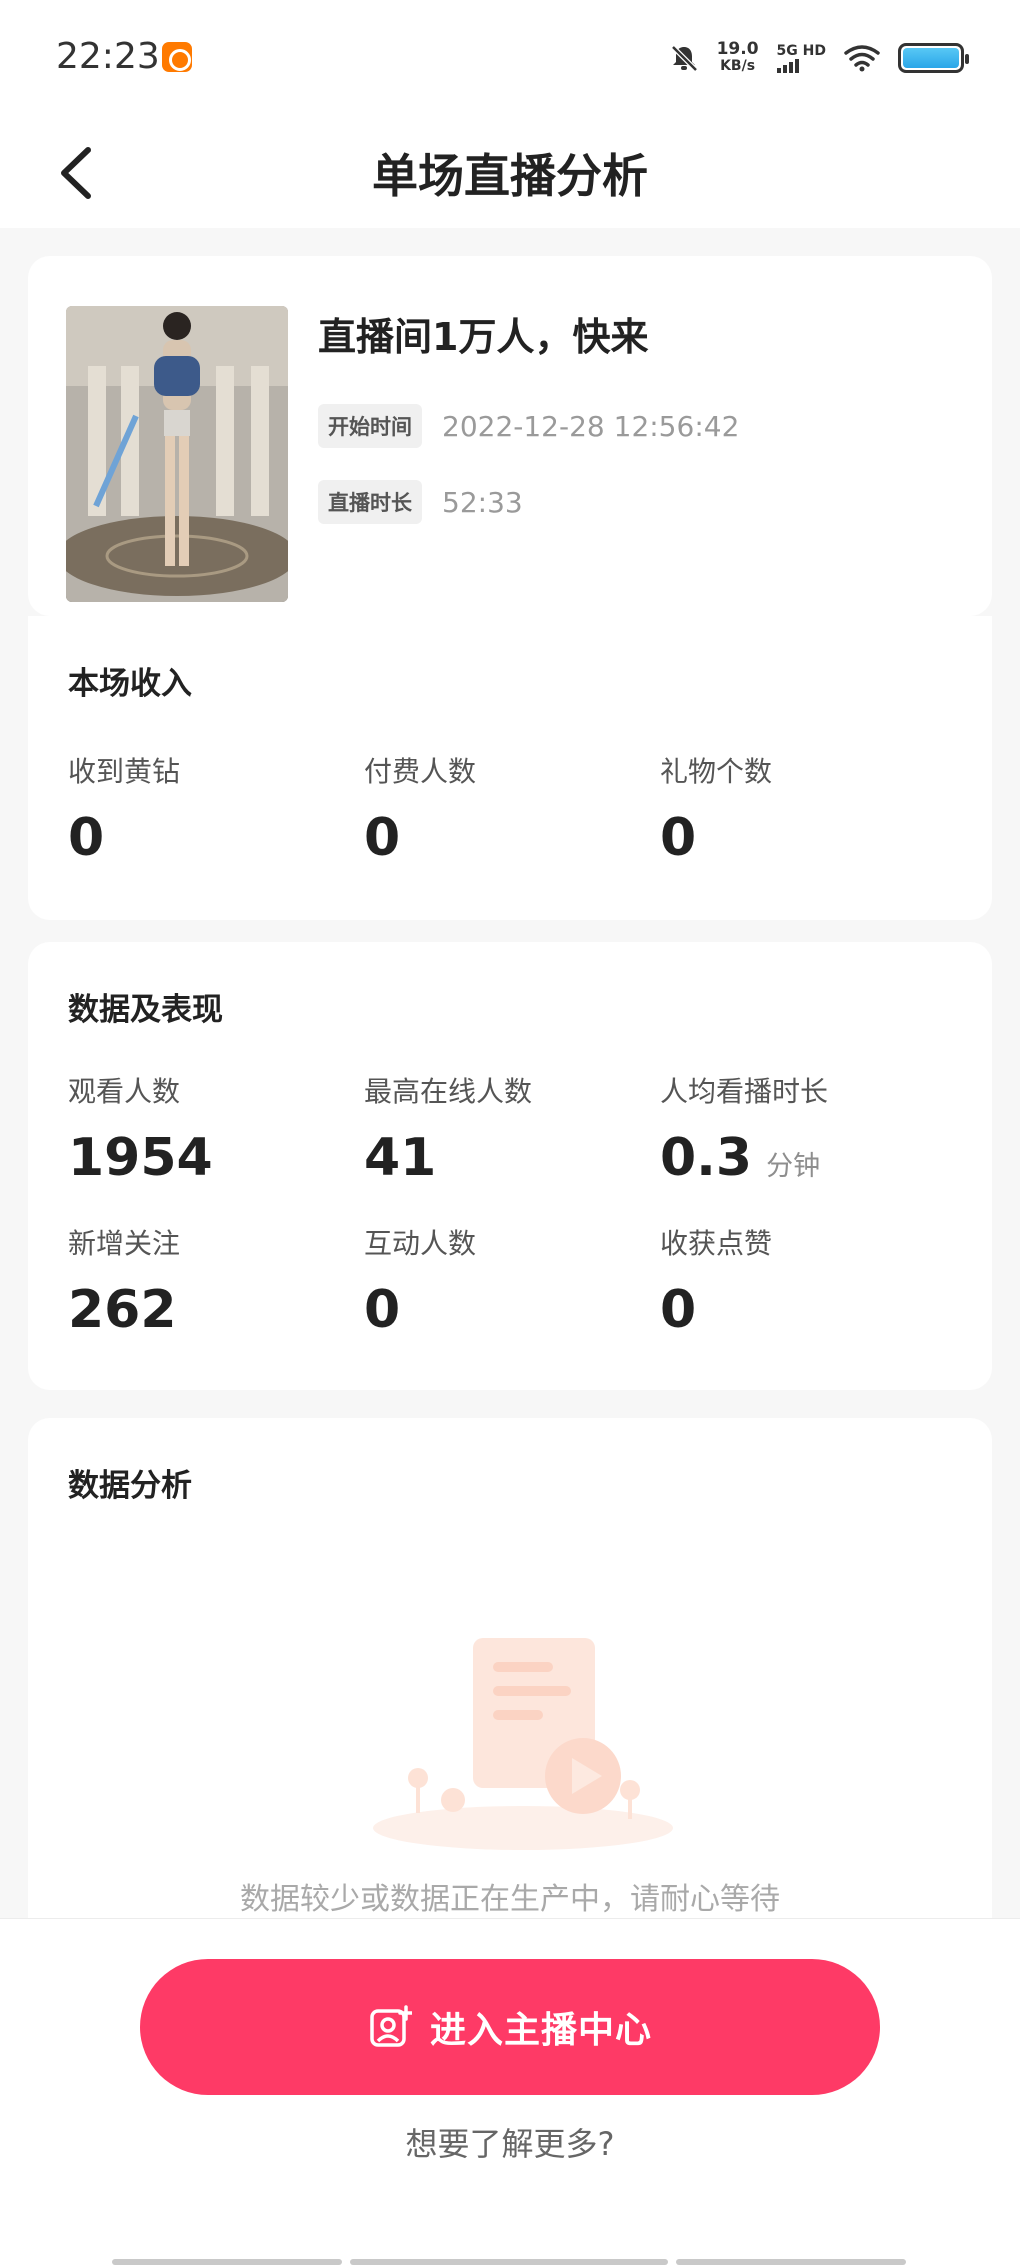 The image size is (1020, 2267). What do you see at coordinates (510, 59) in the screenshot?
I see `status-bar: 22:23 19.0 KB/s 5G HD` at bounding box center [510, 59].